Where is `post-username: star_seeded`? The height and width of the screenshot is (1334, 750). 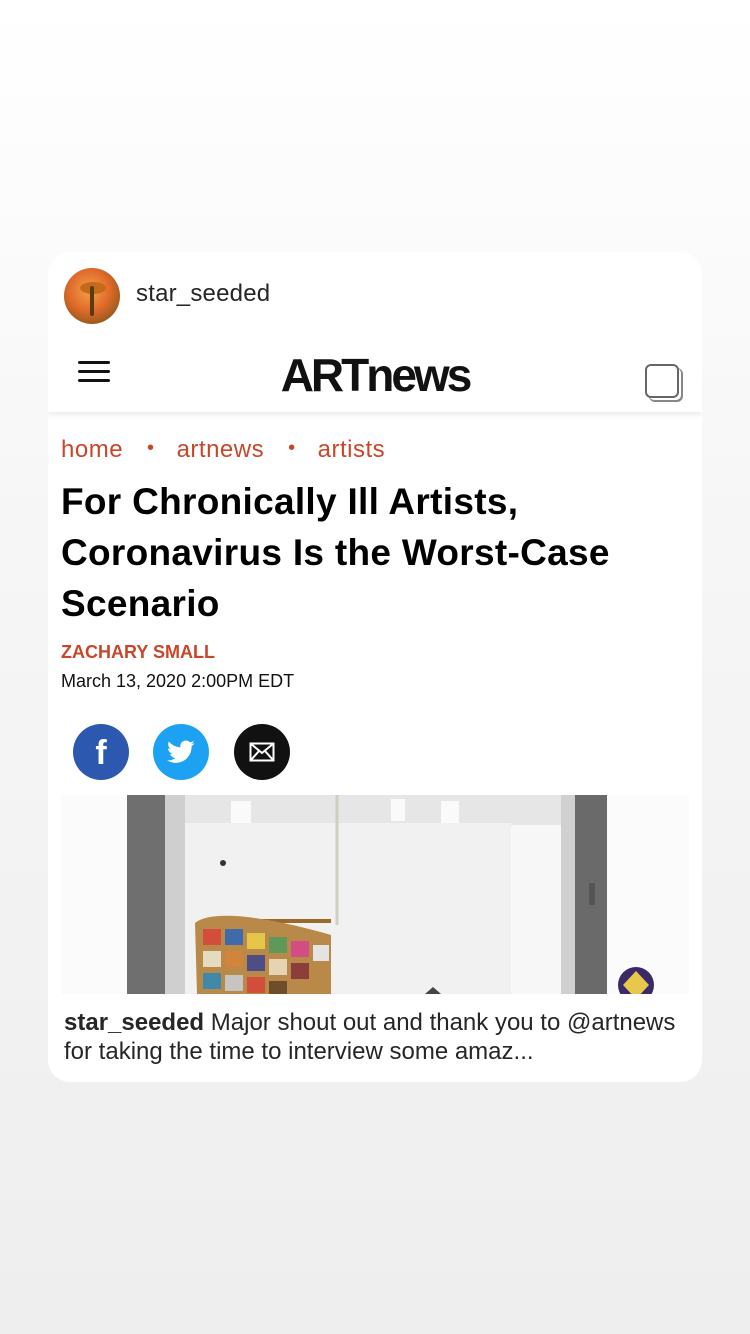 post-username: star_seeded is located at coordinates (203, 294).